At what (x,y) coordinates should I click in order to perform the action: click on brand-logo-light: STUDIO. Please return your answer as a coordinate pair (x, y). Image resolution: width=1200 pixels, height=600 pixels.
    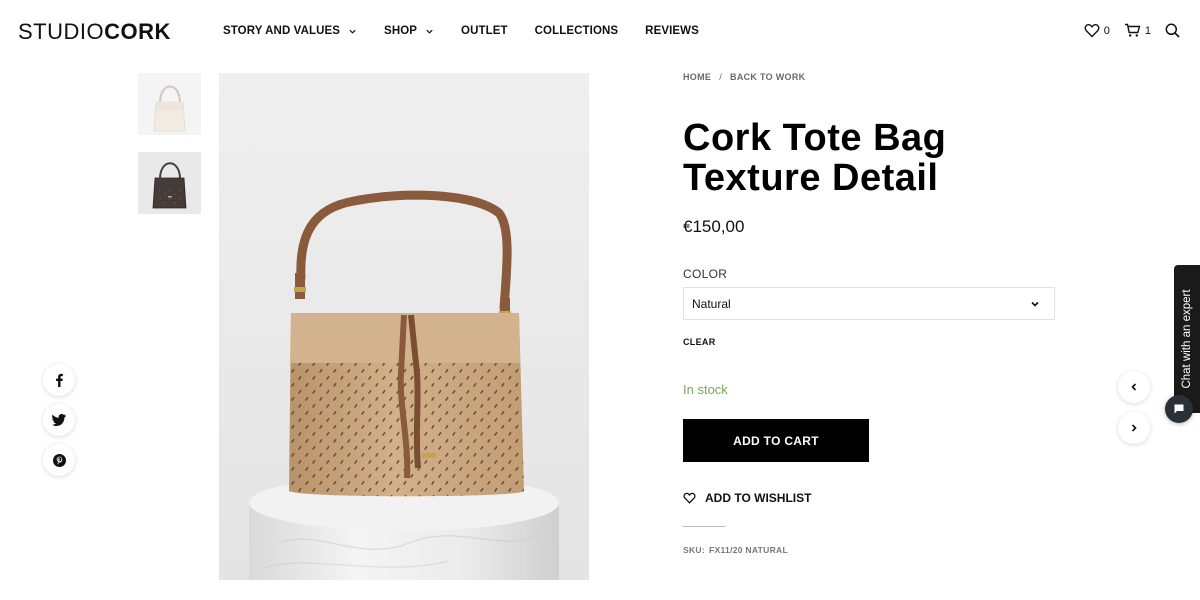
    Looking at the image, I should click on (61, 31).